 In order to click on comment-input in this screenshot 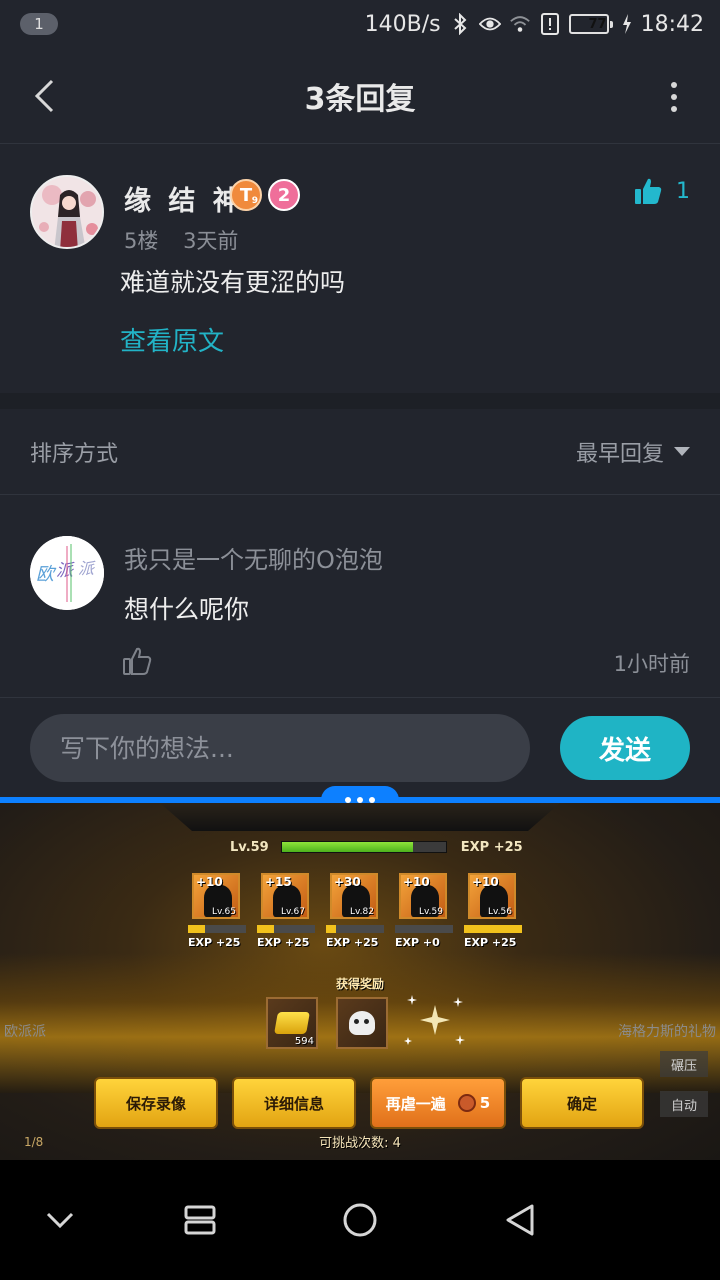, I will do `click(280, 748)`.